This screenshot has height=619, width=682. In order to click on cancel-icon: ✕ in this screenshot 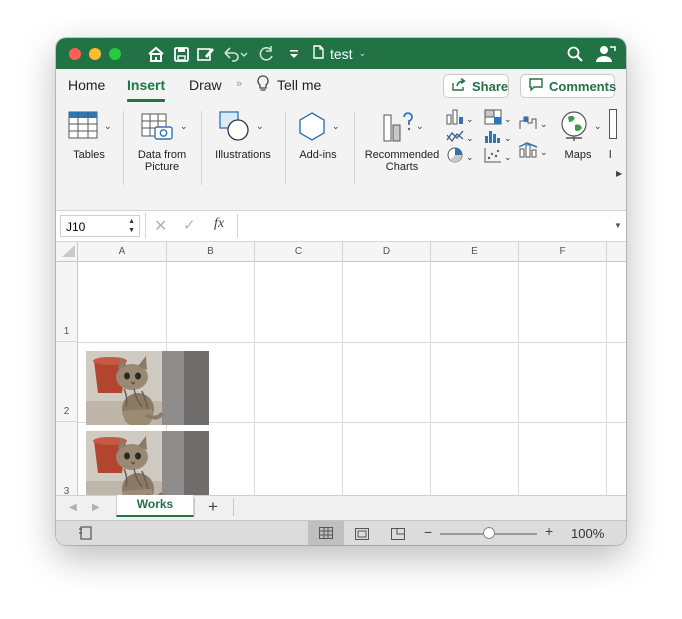, I will do `click(160, 226)`.